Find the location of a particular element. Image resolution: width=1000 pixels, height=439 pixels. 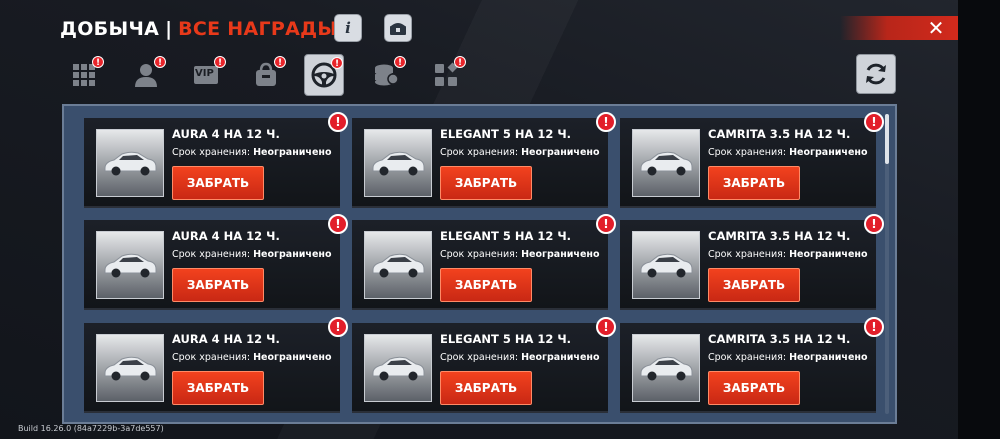

chest-button is located at coordinates (398, 28).